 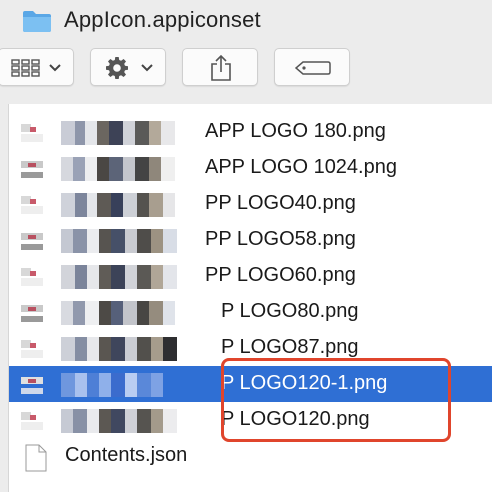 I want to click on grid-icon, so click(x=25, y=68).